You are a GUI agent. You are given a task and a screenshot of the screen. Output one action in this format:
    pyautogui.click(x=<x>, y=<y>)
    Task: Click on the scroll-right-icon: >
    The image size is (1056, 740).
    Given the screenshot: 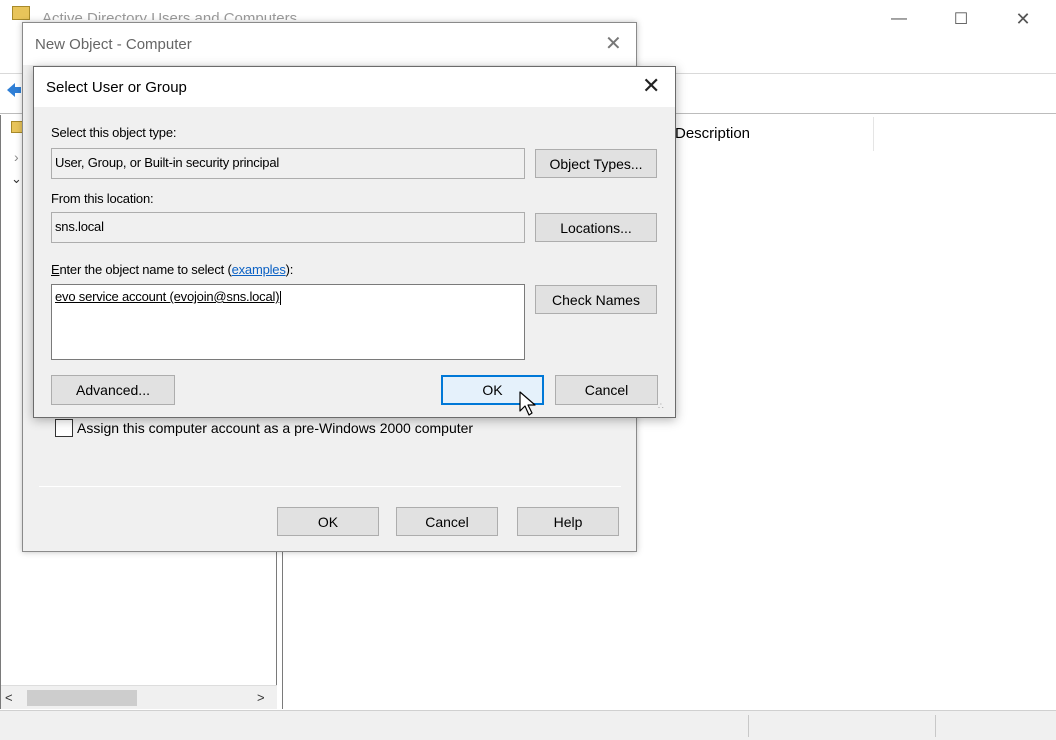 What is the action you would take?
    pyautogui.click(x=261, y=697)
    